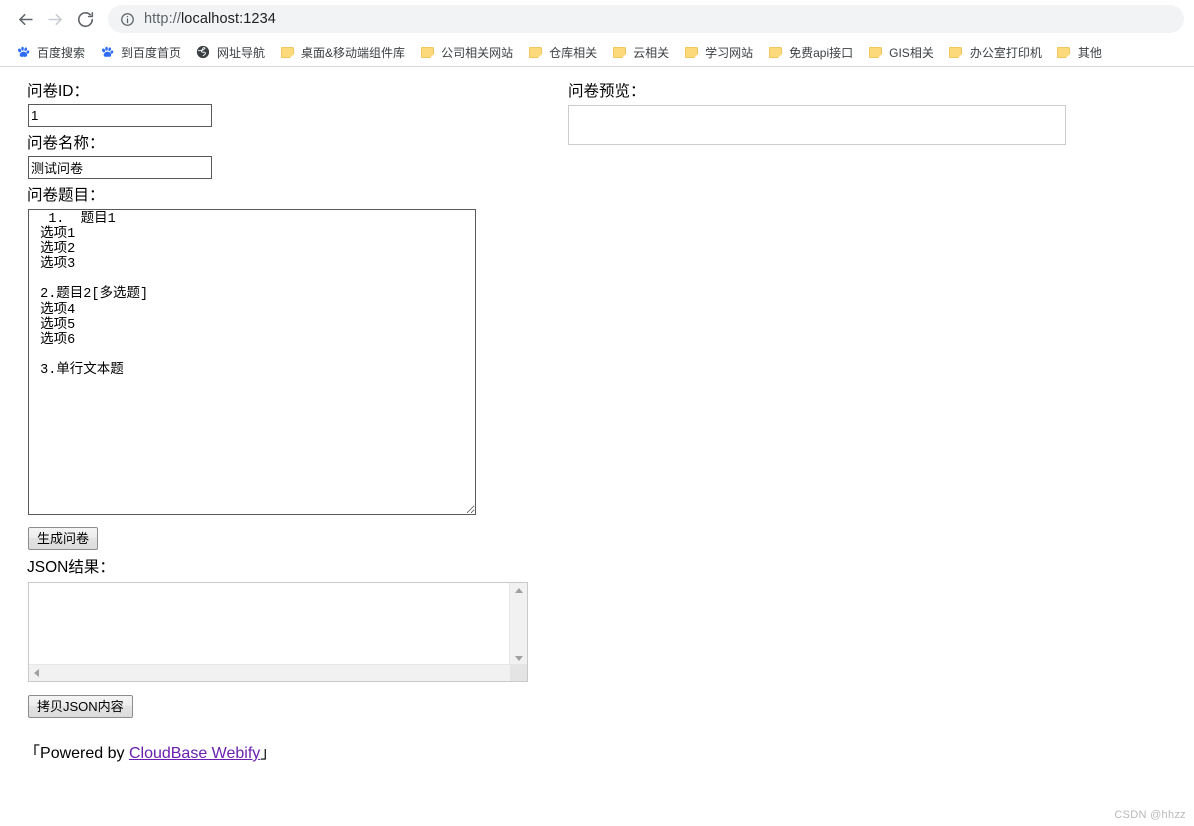 The image size is (1194, 826). Describe the element at coordinates (268, 753) in the screenshot. I see `bracket-close: 」` at that location.